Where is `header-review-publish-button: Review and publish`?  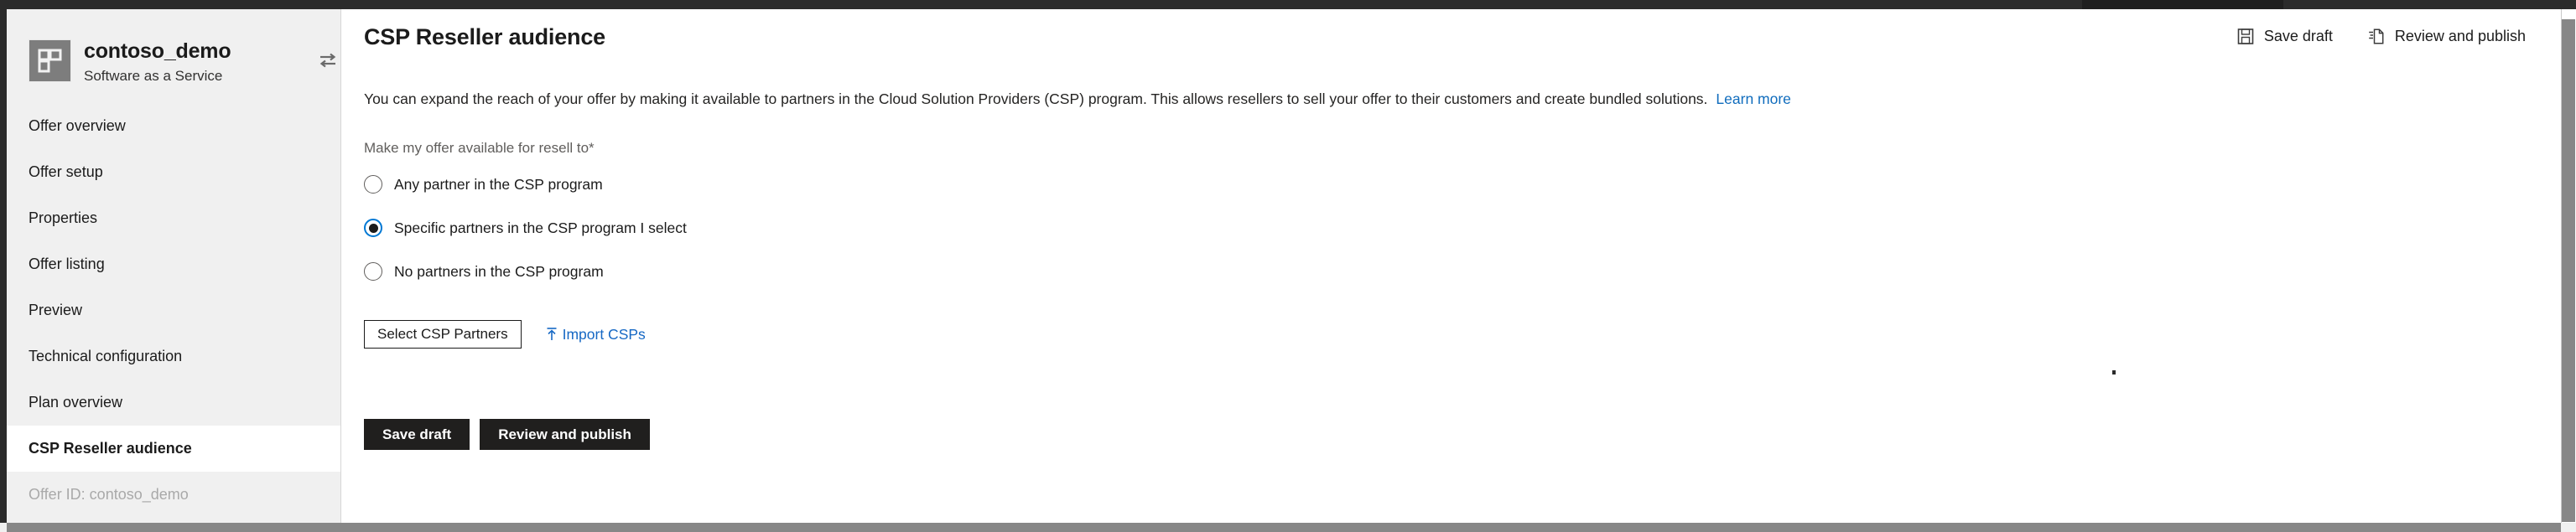
header-review-publish-button: Review and publish is located at coordinates (2447, 36).